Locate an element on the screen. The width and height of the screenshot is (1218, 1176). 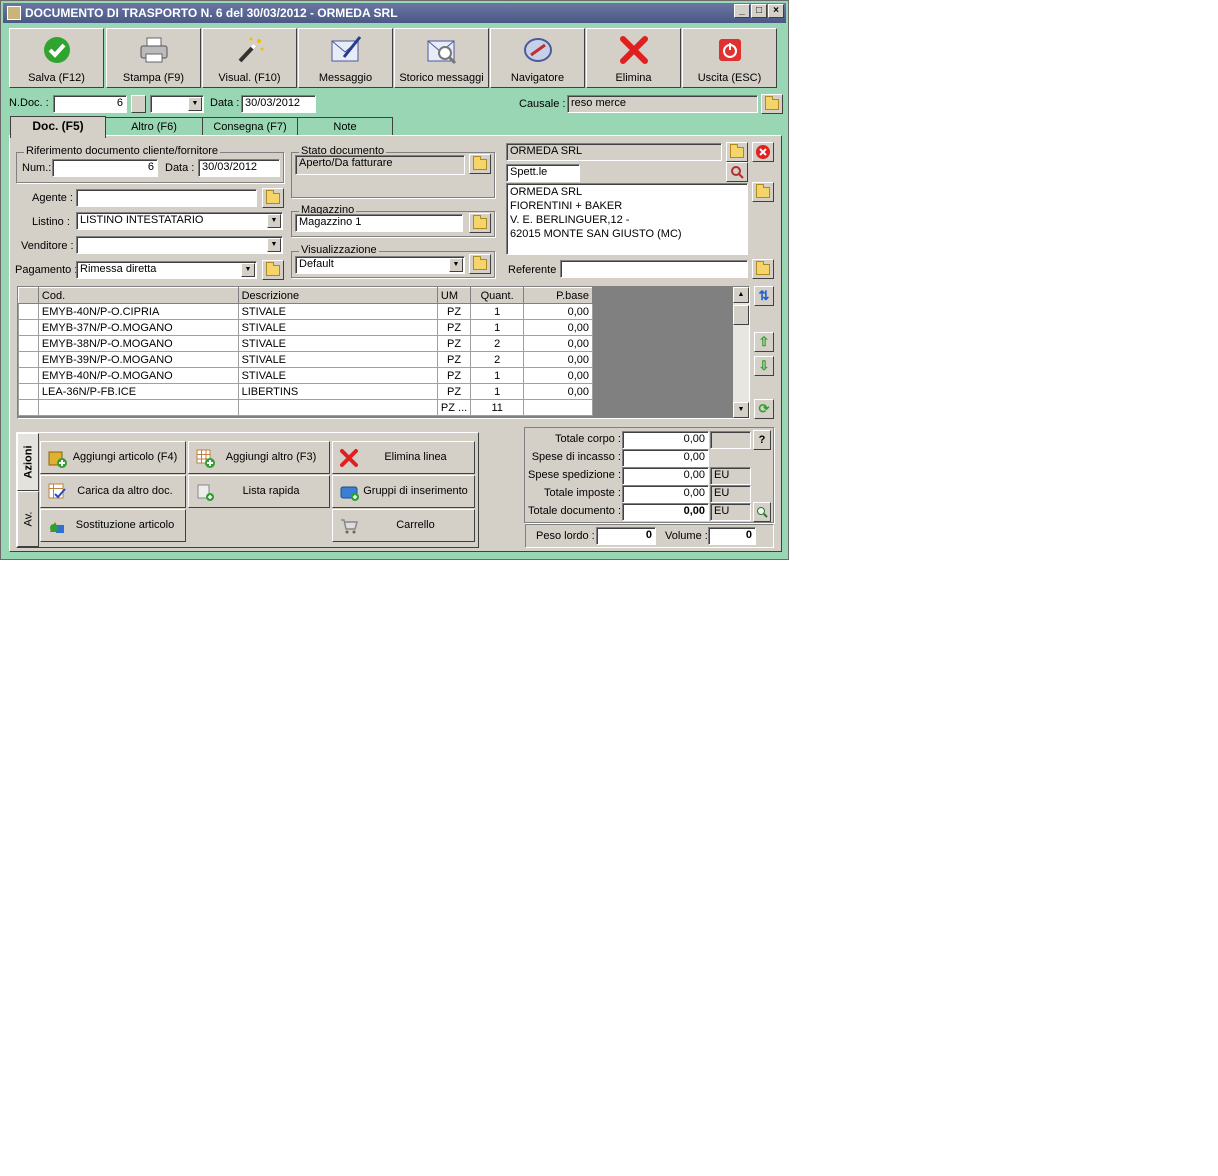
referent-input is located at coordinates (654, 269).